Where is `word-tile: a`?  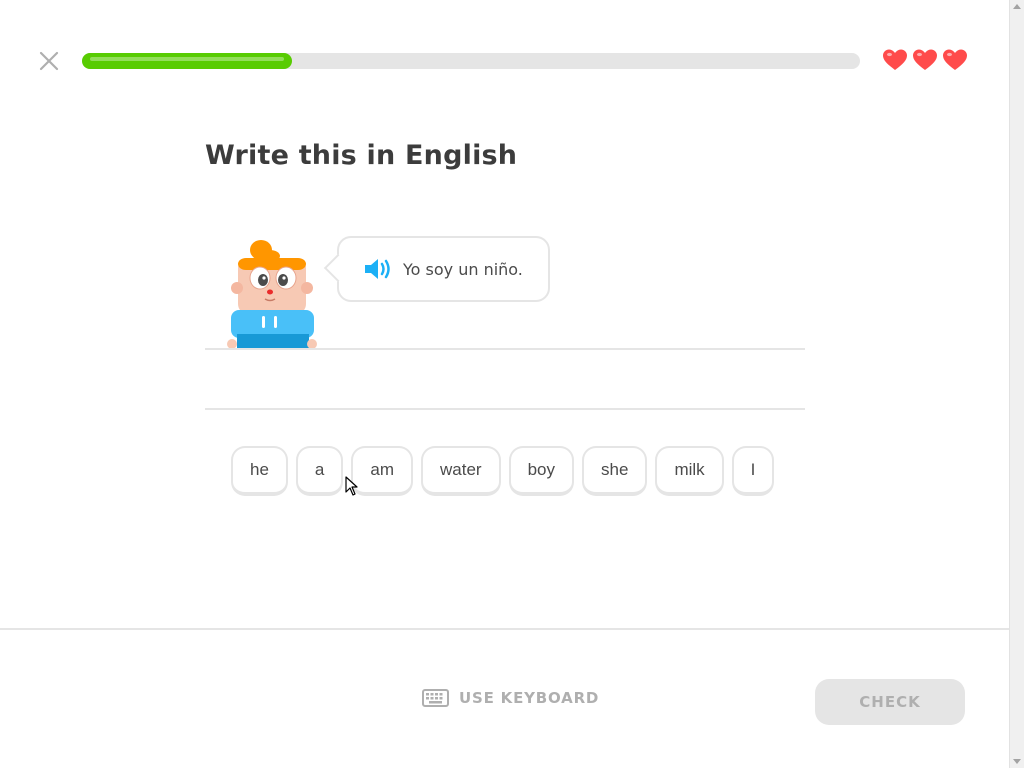 word-tile: a is located at coordinates (319, 471).